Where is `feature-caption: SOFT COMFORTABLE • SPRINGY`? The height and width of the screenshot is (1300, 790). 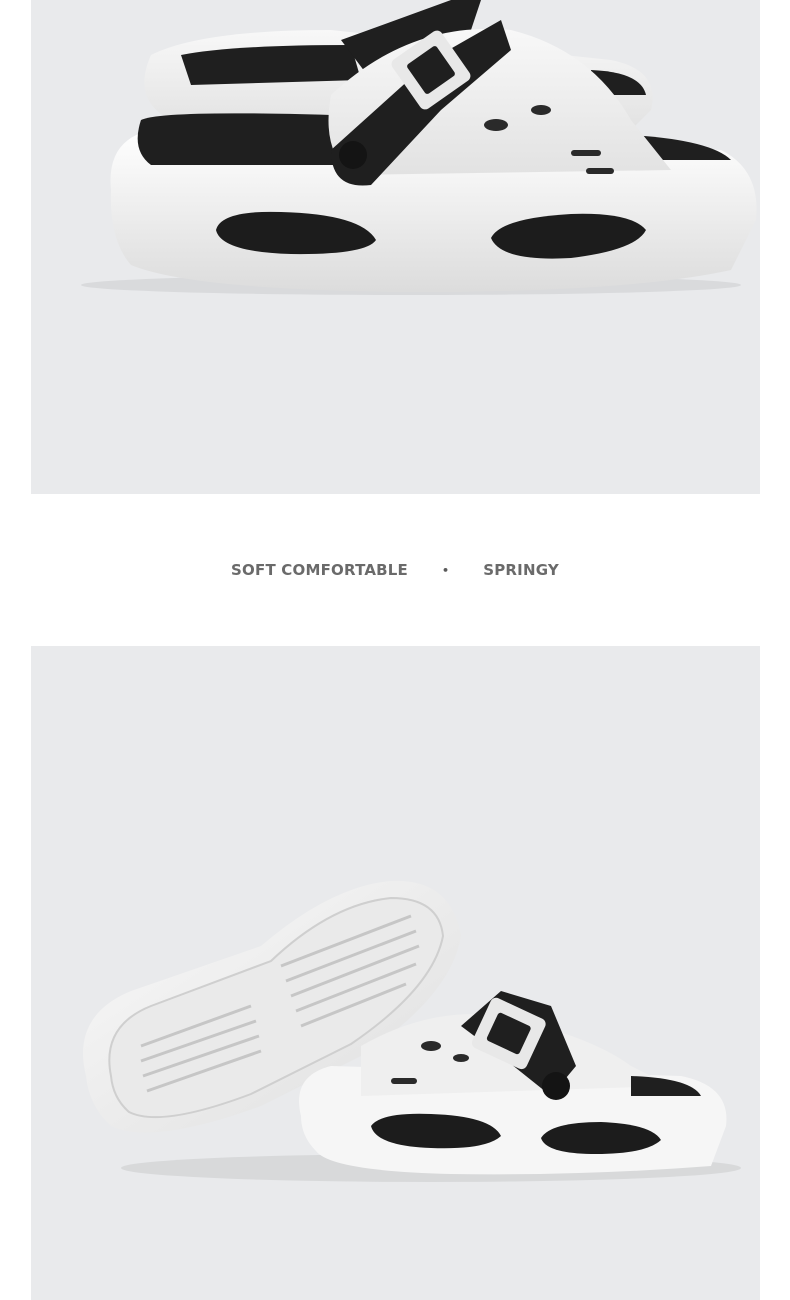 feature-caption: SOFT COMFORTABLE • SPRINGY is located at coordinates (395, 570).